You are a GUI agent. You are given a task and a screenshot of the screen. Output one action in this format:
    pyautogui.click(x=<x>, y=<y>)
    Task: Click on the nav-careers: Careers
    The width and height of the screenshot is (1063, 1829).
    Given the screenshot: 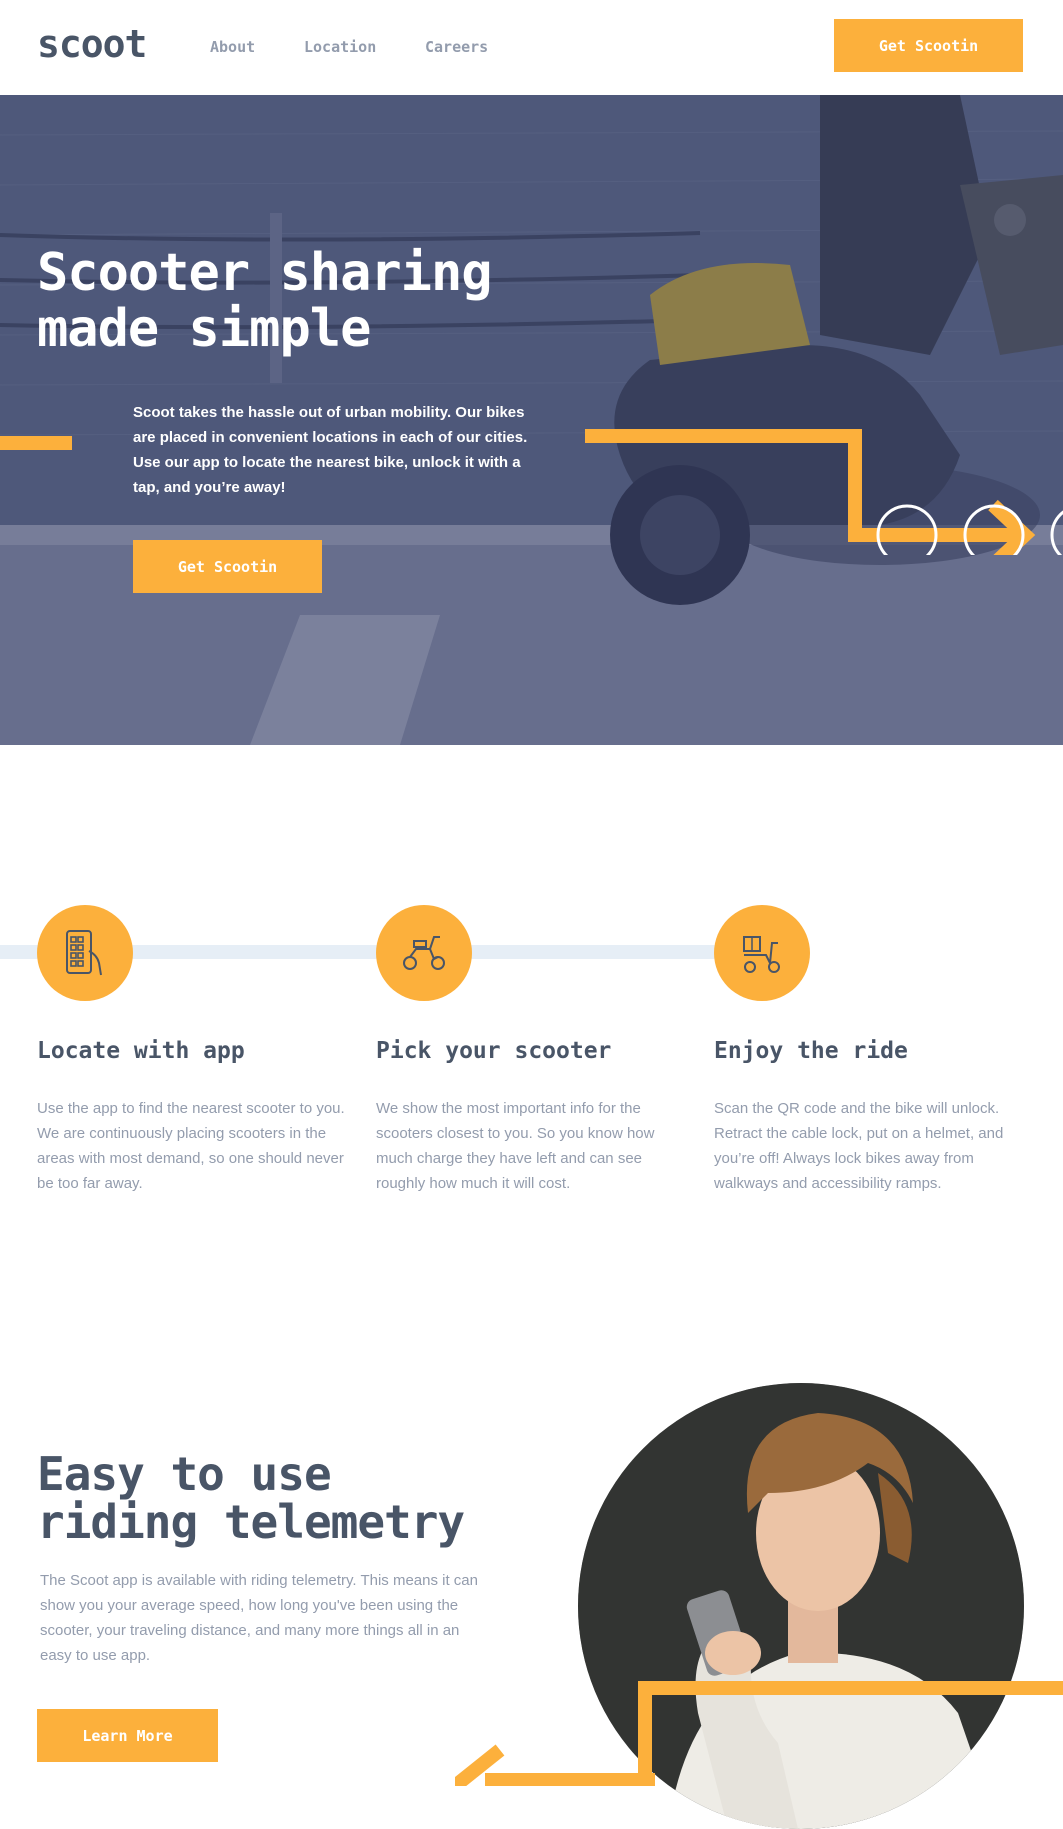 What is the action you would take?
    pyautogui.click(x=456, y=47)
    